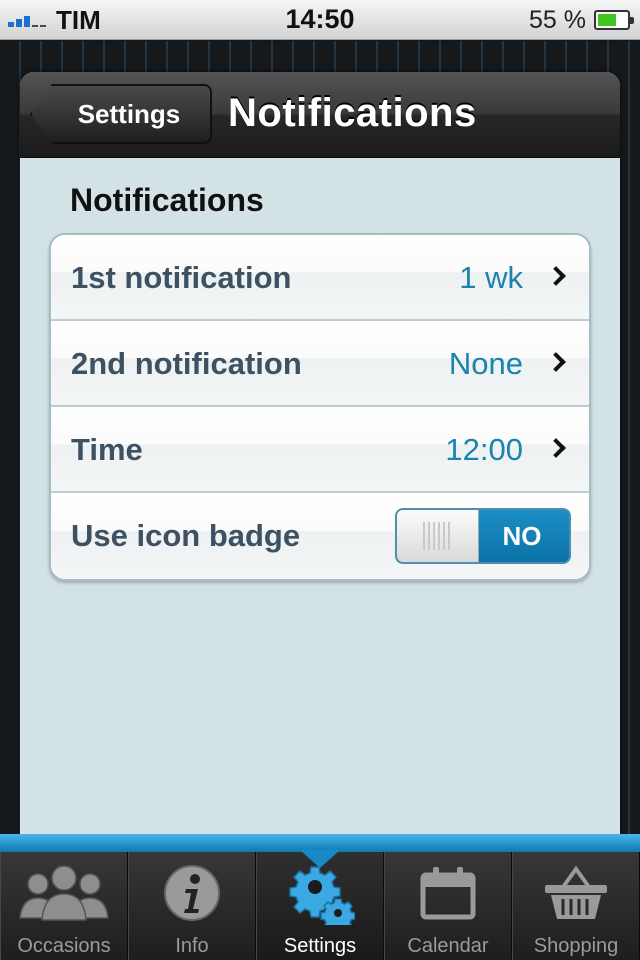 This screenshot has width=640, height=960. I want to click on tab-settings: Settings, so click(320, 906).